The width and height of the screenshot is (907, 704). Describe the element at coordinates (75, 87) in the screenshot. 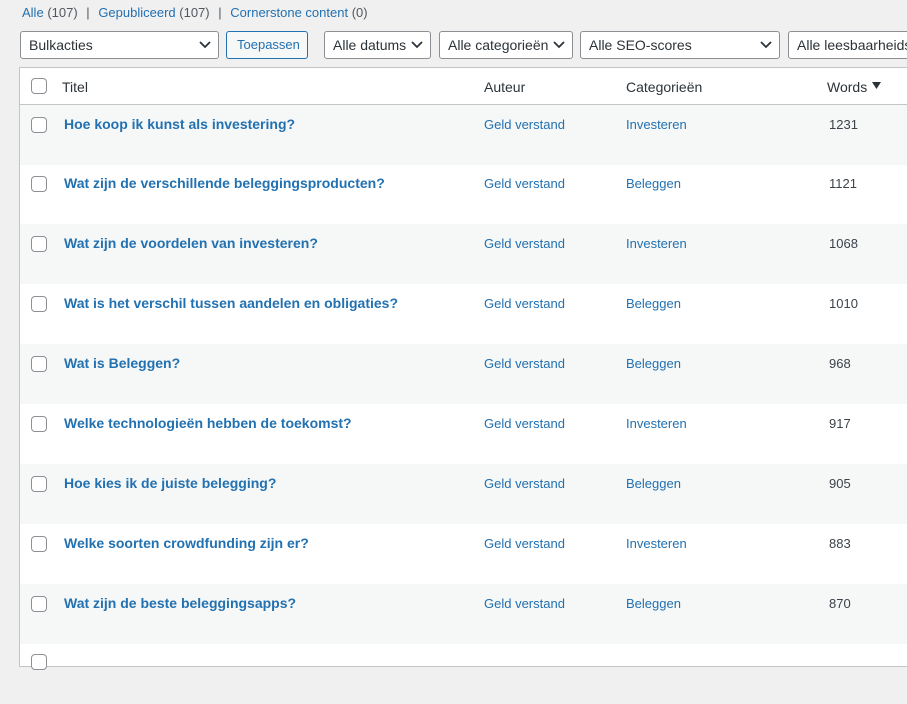

I see `column-title-sort-link: Titel` at that location.